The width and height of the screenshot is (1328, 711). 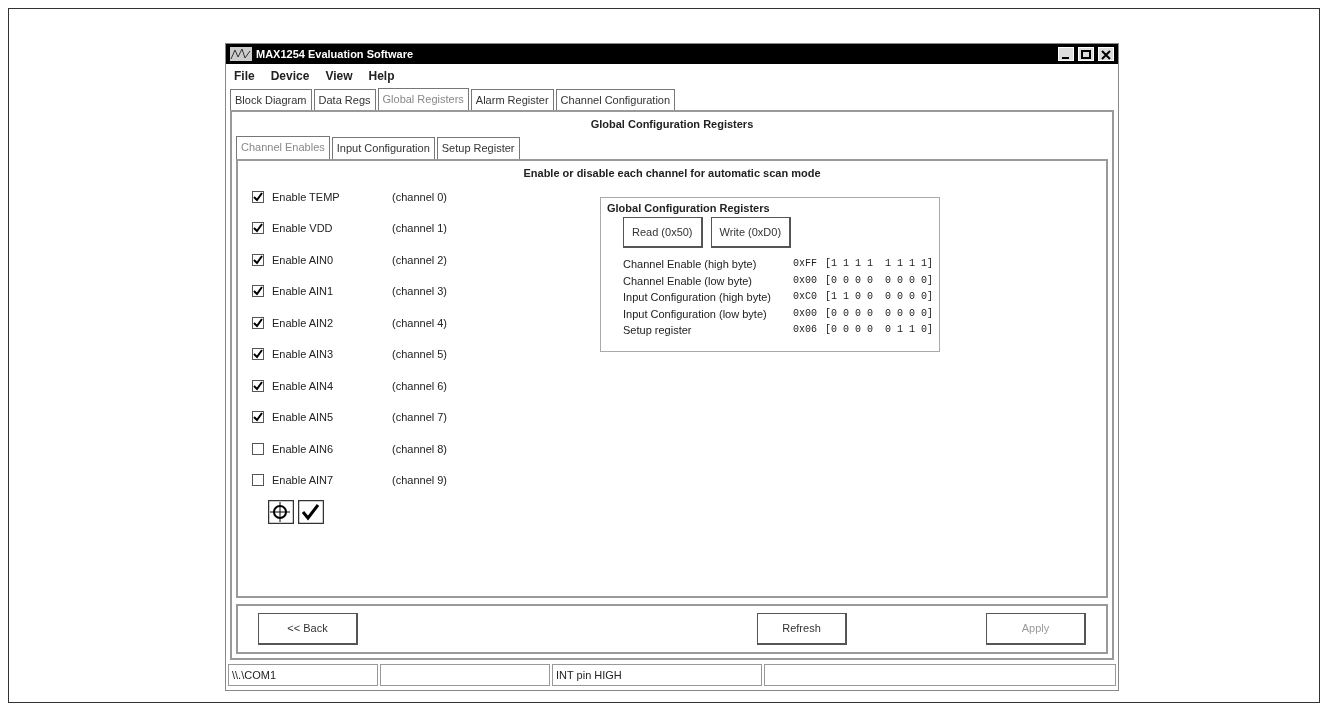 What do you see at coordinates (1066, 54) in the screenshot?
I see `minimize-button` at bounding box center [1066, 54].